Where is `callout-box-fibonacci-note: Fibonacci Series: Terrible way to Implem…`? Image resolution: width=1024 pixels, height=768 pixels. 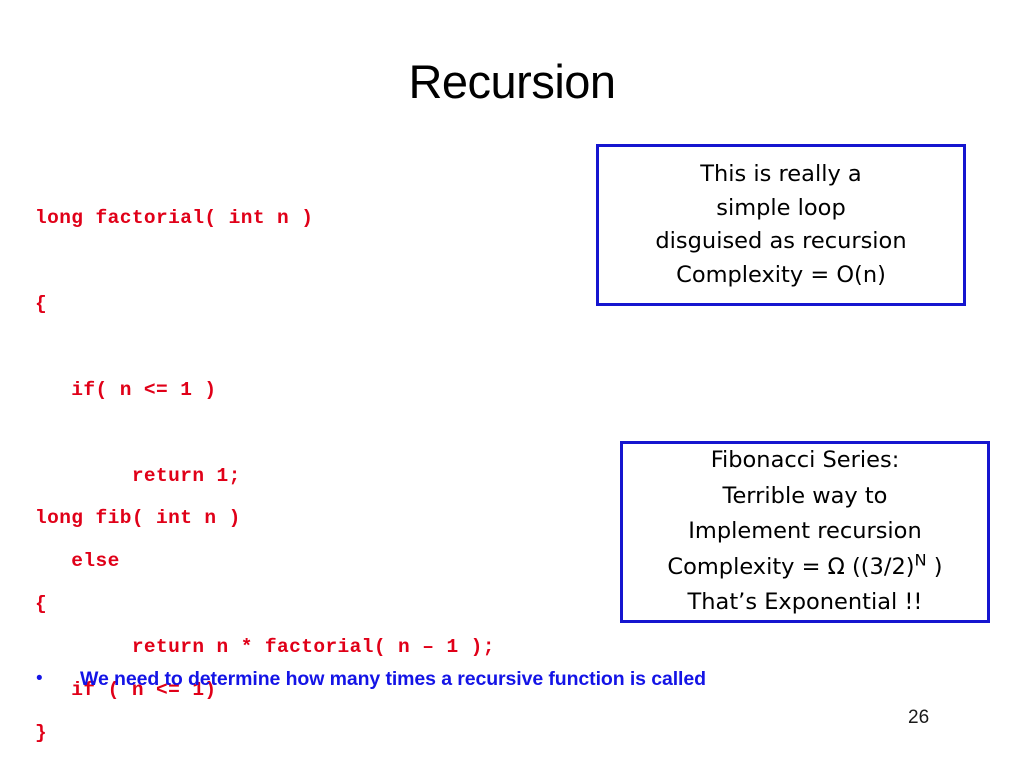 callout-box-fibonacci-note: Fibonacci Series: Terrible way to Implem… is located at coordinates (805, 532).